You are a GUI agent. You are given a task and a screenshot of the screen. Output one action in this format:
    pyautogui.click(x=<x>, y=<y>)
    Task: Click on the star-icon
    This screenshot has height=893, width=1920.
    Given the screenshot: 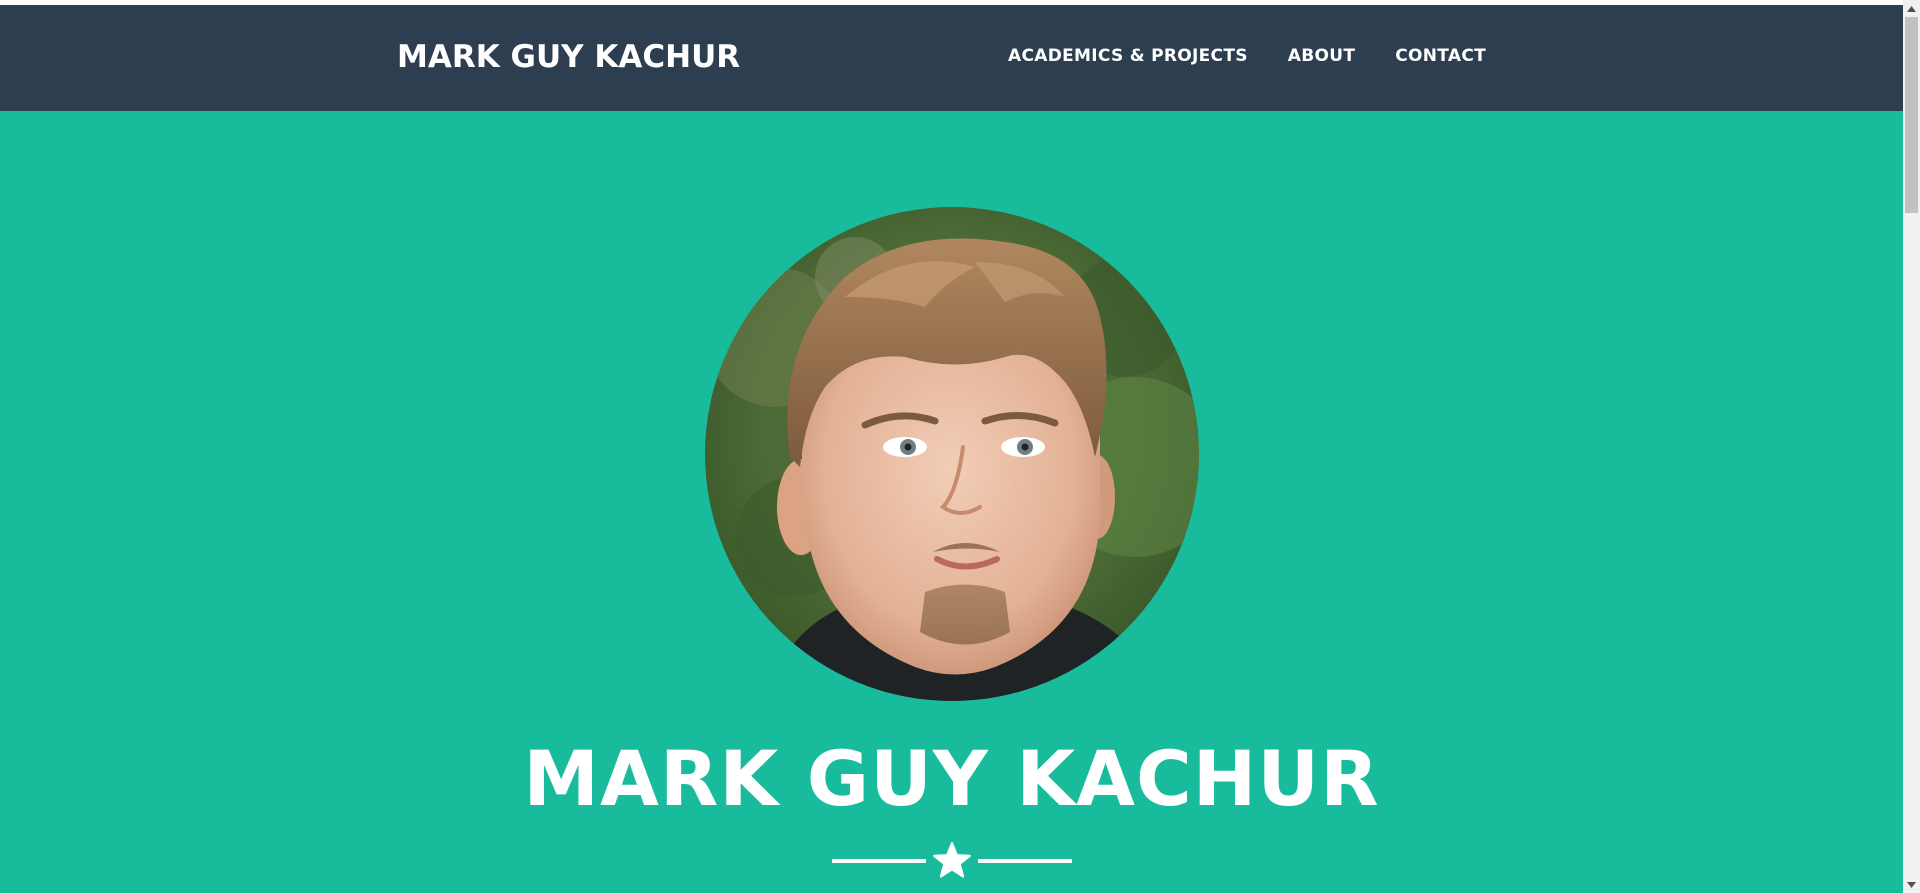 What is the action you would take?
    pyautogui.click(x=952, y=860)
    